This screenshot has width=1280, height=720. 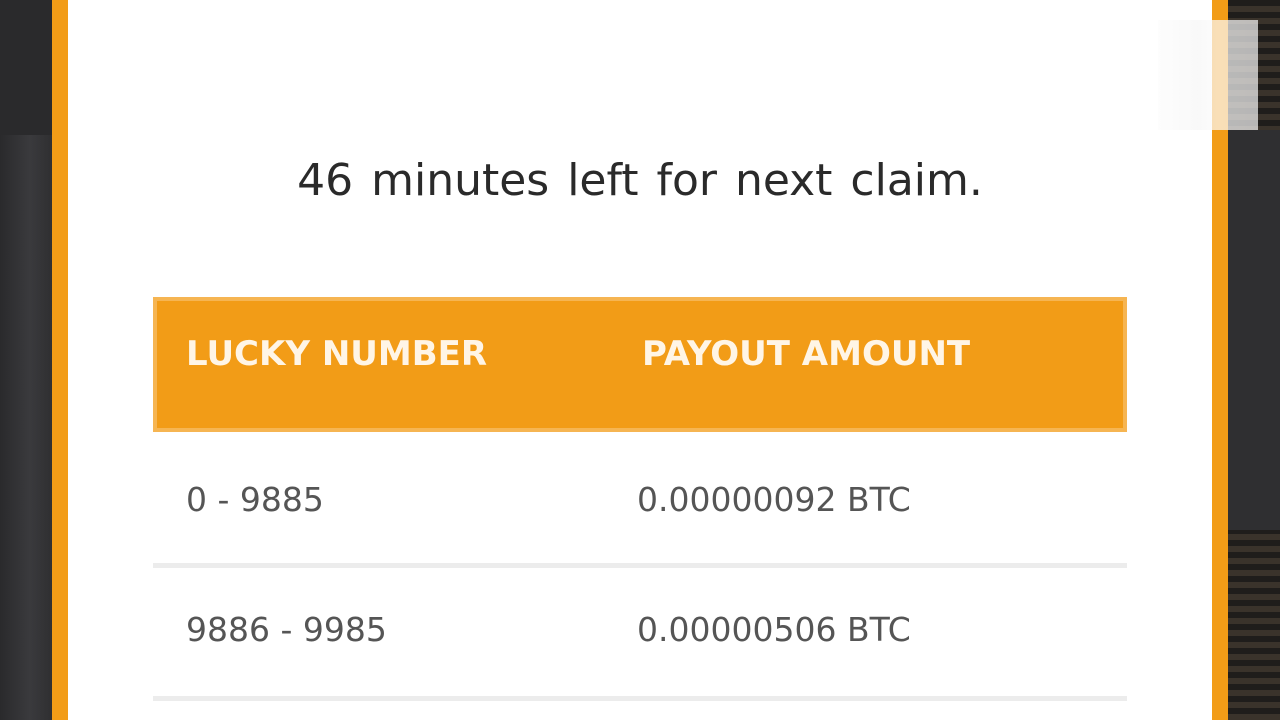 What do you see at coordinates (286, 629) in the screenshot?
I see `lucky-number-cell: 9886 - 9985` at bounding box center [286, 629].